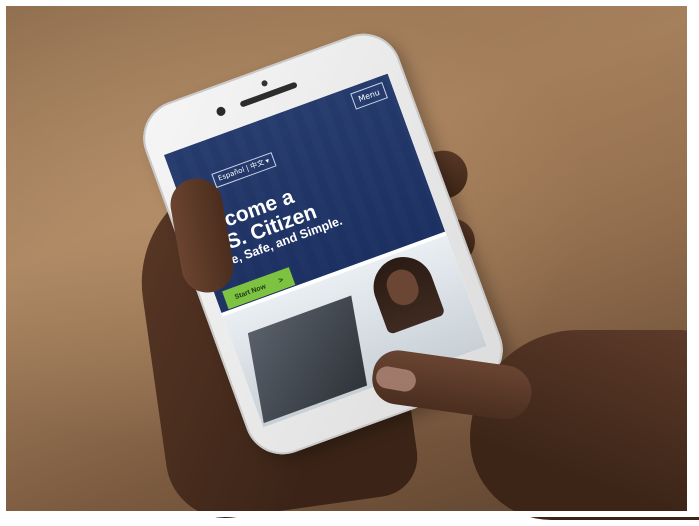 This screenshot has height=526, width=699. Describe the element at coordinates (250, 292) in the screenshot. I see `start-now-label: Start Now` at that location.